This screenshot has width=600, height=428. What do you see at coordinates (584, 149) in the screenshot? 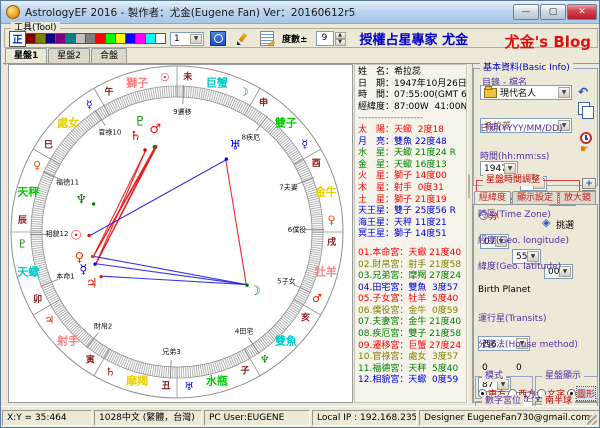
I see `pointing-hand-icon: ☛` at bounding box center [584, 149].